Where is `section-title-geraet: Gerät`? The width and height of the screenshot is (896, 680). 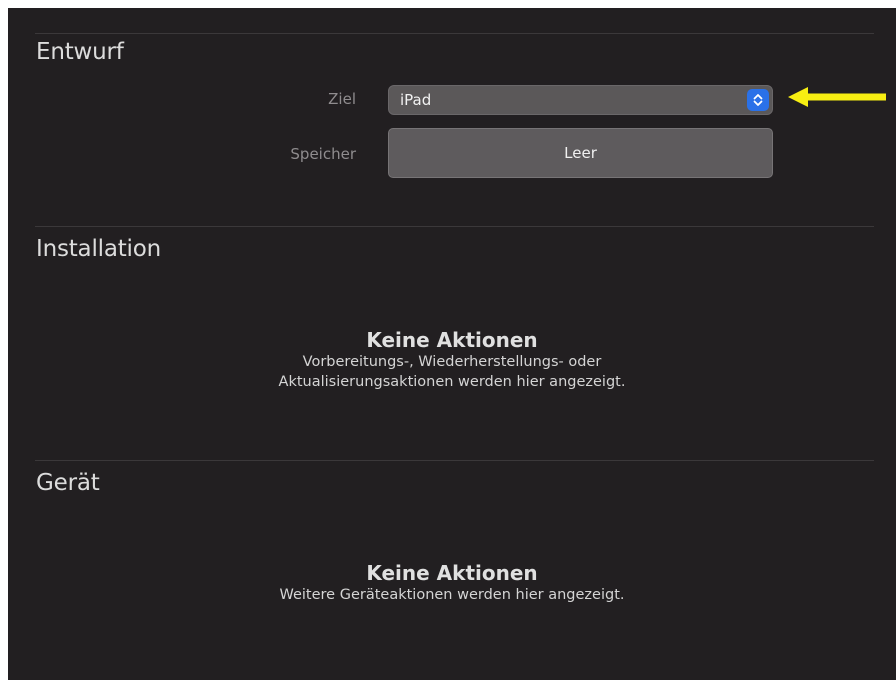
section-title-geraet: Gerät is located at coordinates (68, 483).